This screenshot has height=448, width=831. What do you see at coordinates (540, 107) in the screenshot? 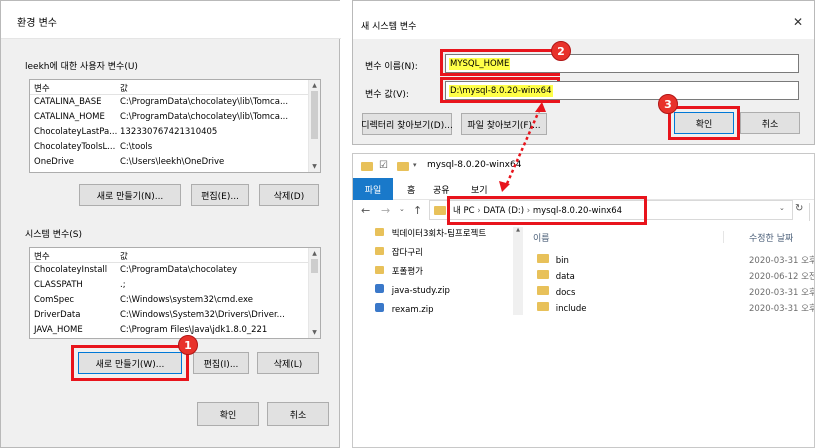
I see `arrow-head-up-icon` at bounding box center [540, 107].